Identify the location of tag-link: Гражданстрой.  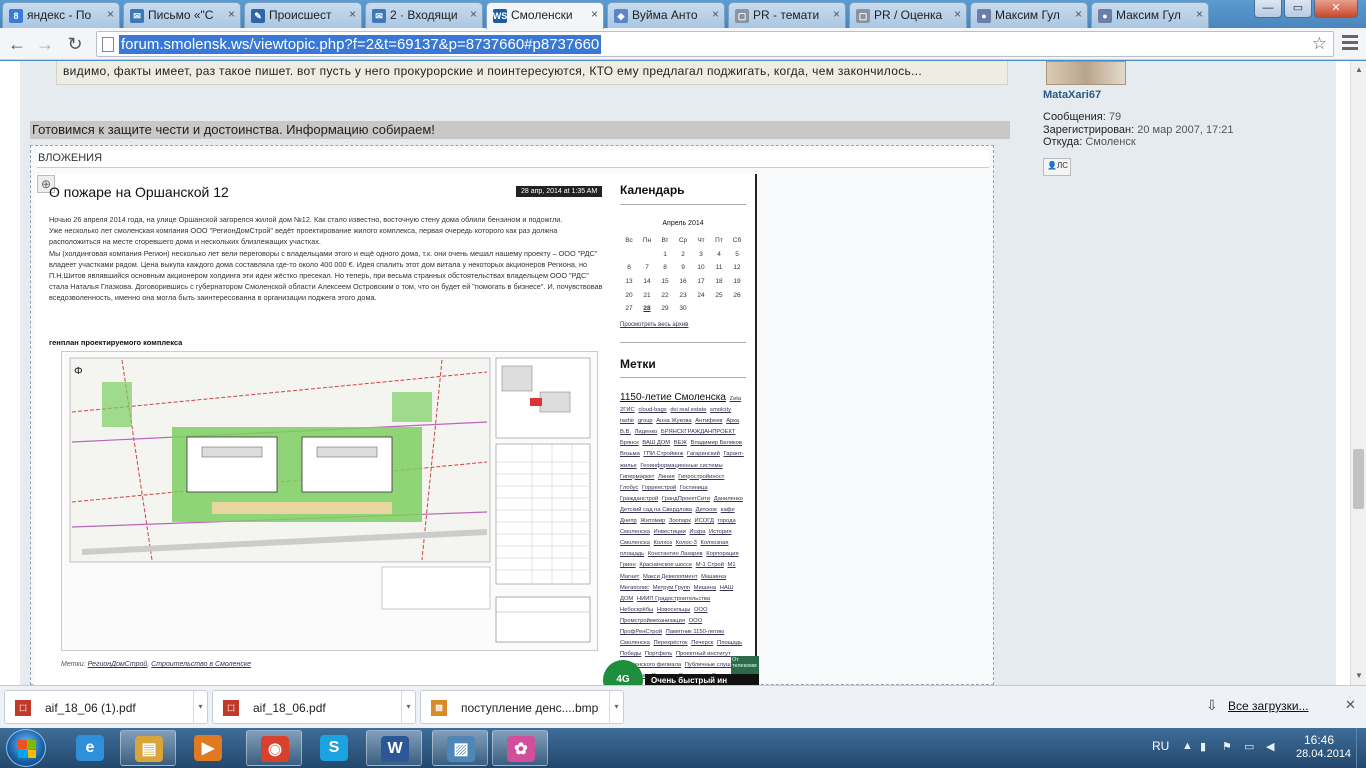
(639, 499).